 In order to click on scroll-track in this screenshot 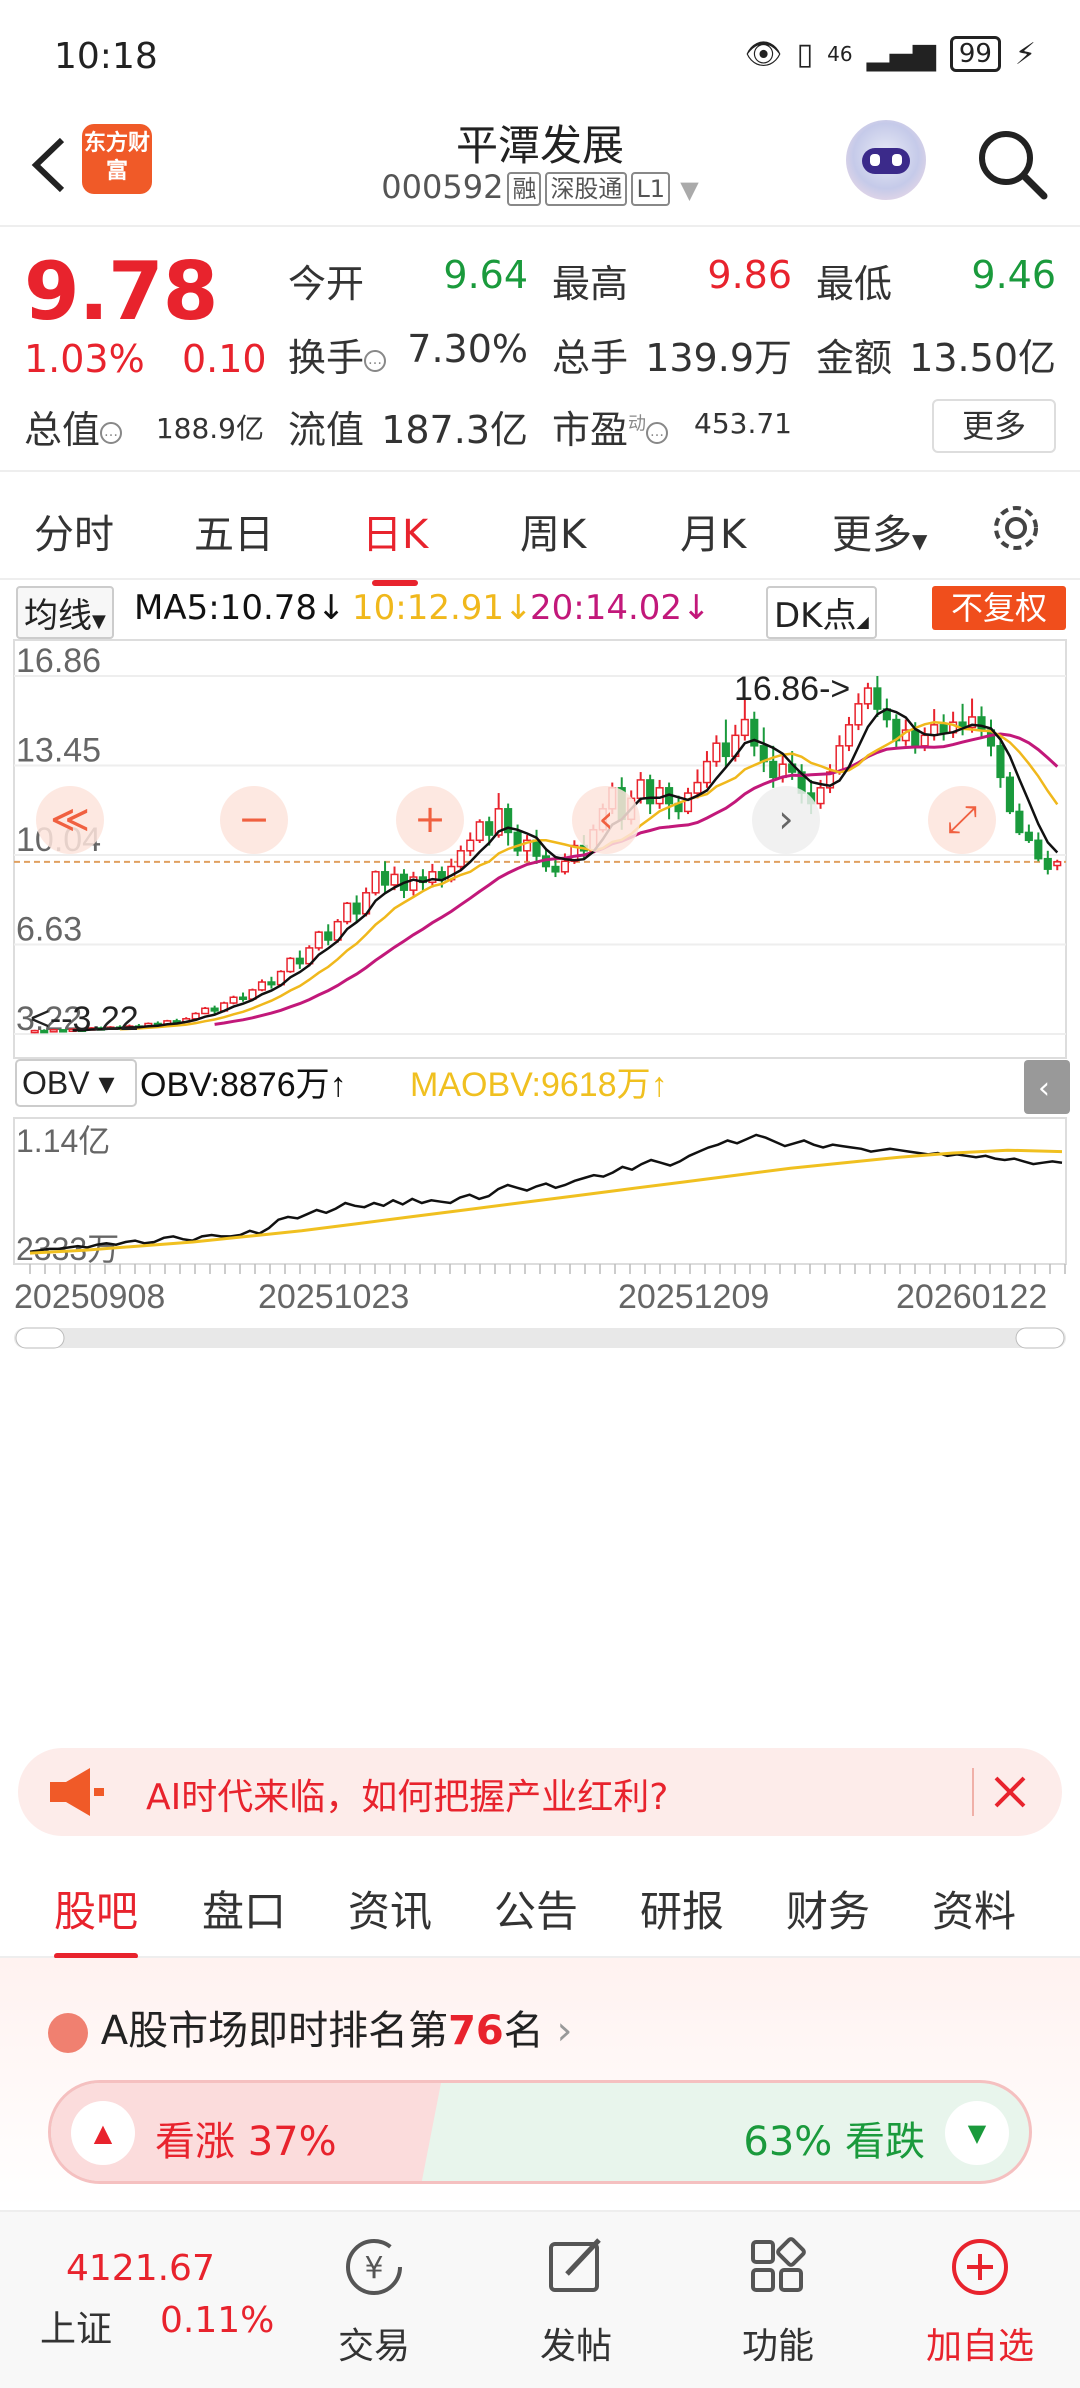, I will do `click(540, 1338)`.